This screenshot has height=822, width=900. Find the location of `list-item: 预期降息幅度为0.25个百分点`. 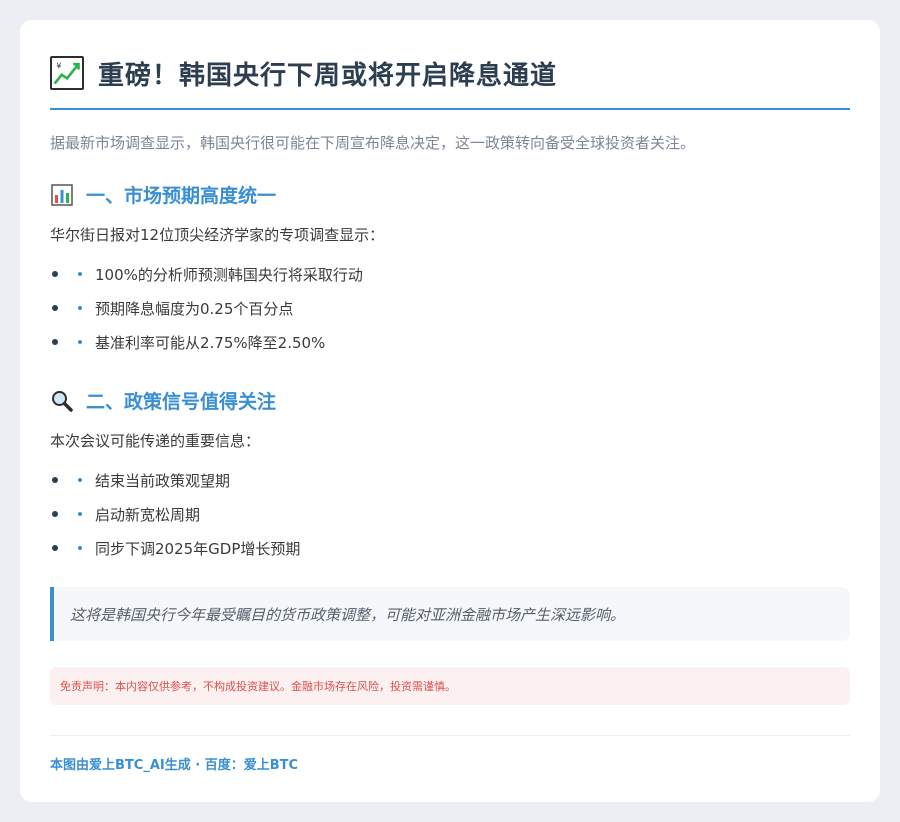

list-item: 预期降息幅度为0.25个百分点 is located at coordinates (450, 308).